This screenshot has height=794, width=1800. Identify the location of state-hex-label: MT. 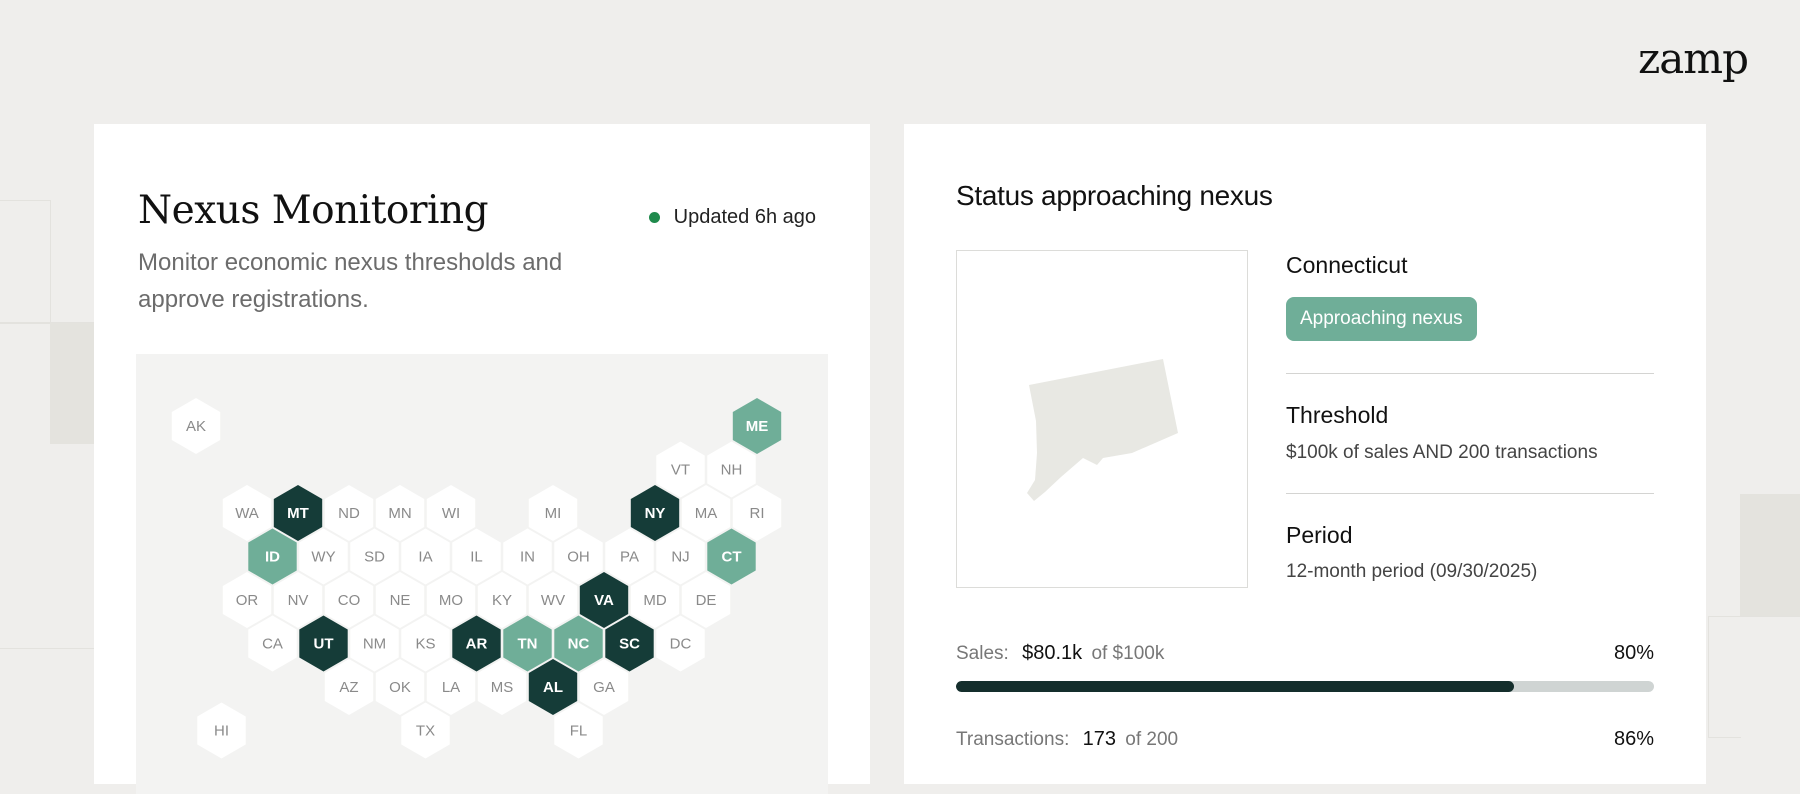
(298, 513).